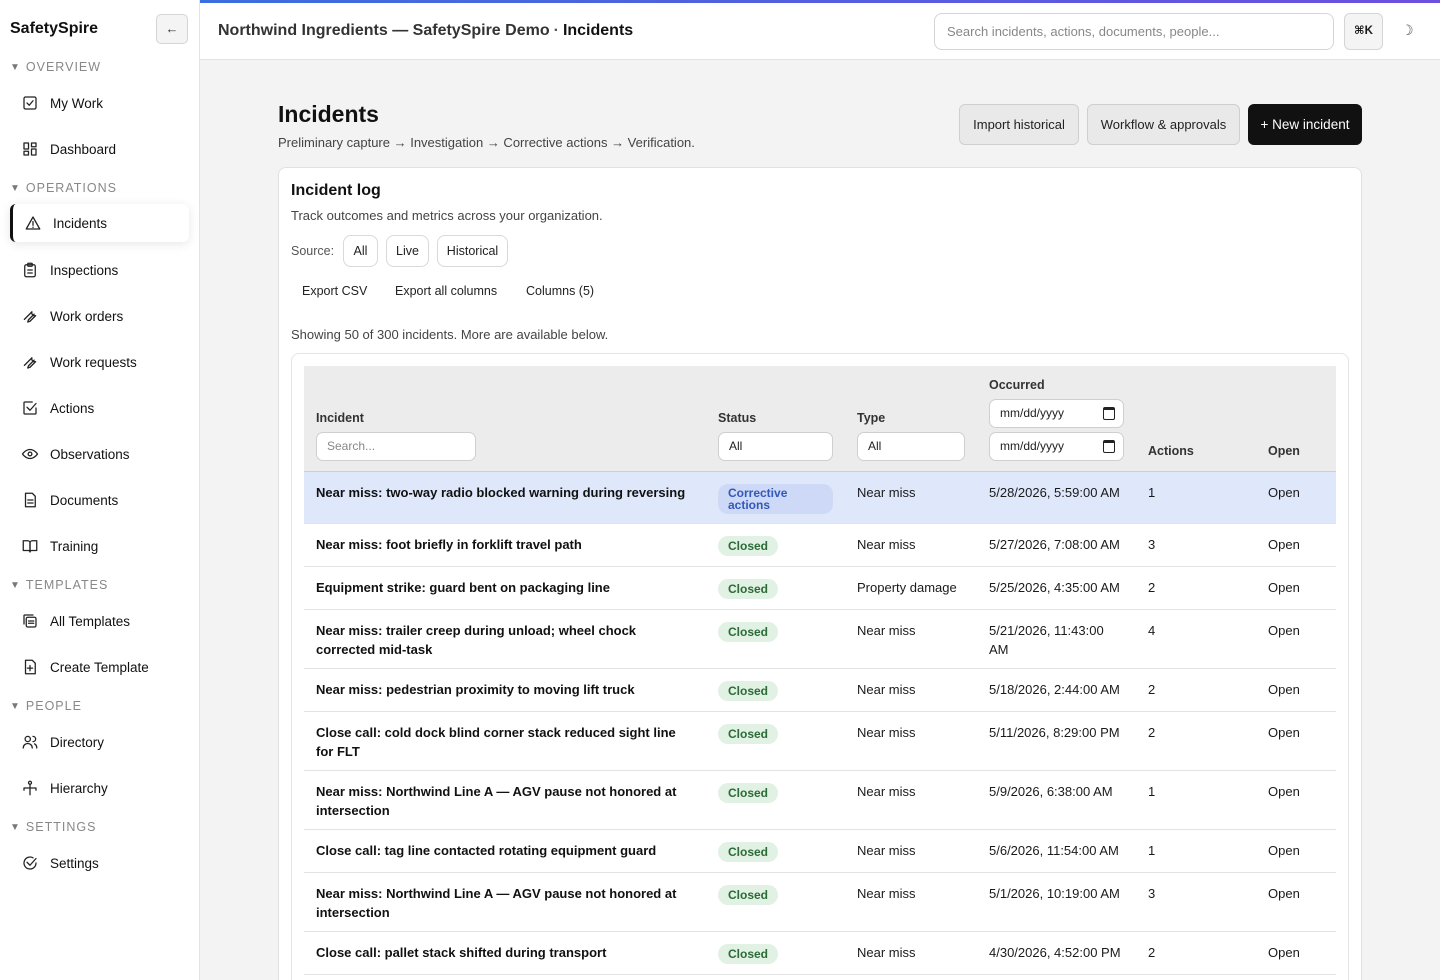  What do you see at coordinates (1363, 31) in the screenshot?
I see `command-palette-button: ⌘K` at bounding box center [1363, 31].